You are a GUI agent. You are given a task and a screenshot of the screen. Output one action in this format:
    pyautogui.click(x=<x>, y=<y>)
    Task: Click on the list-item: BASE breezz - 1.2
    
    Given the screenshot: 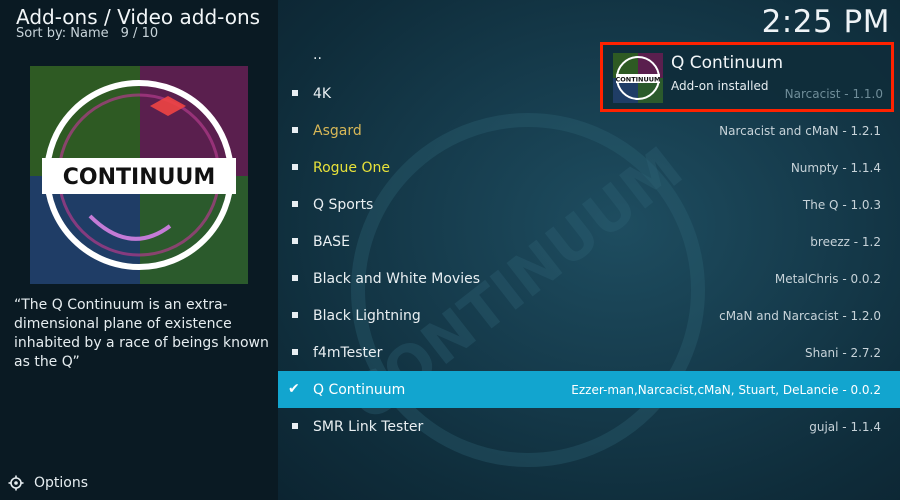 What is the action you would take?
    pyautogui.click(x=589, y=241)
    